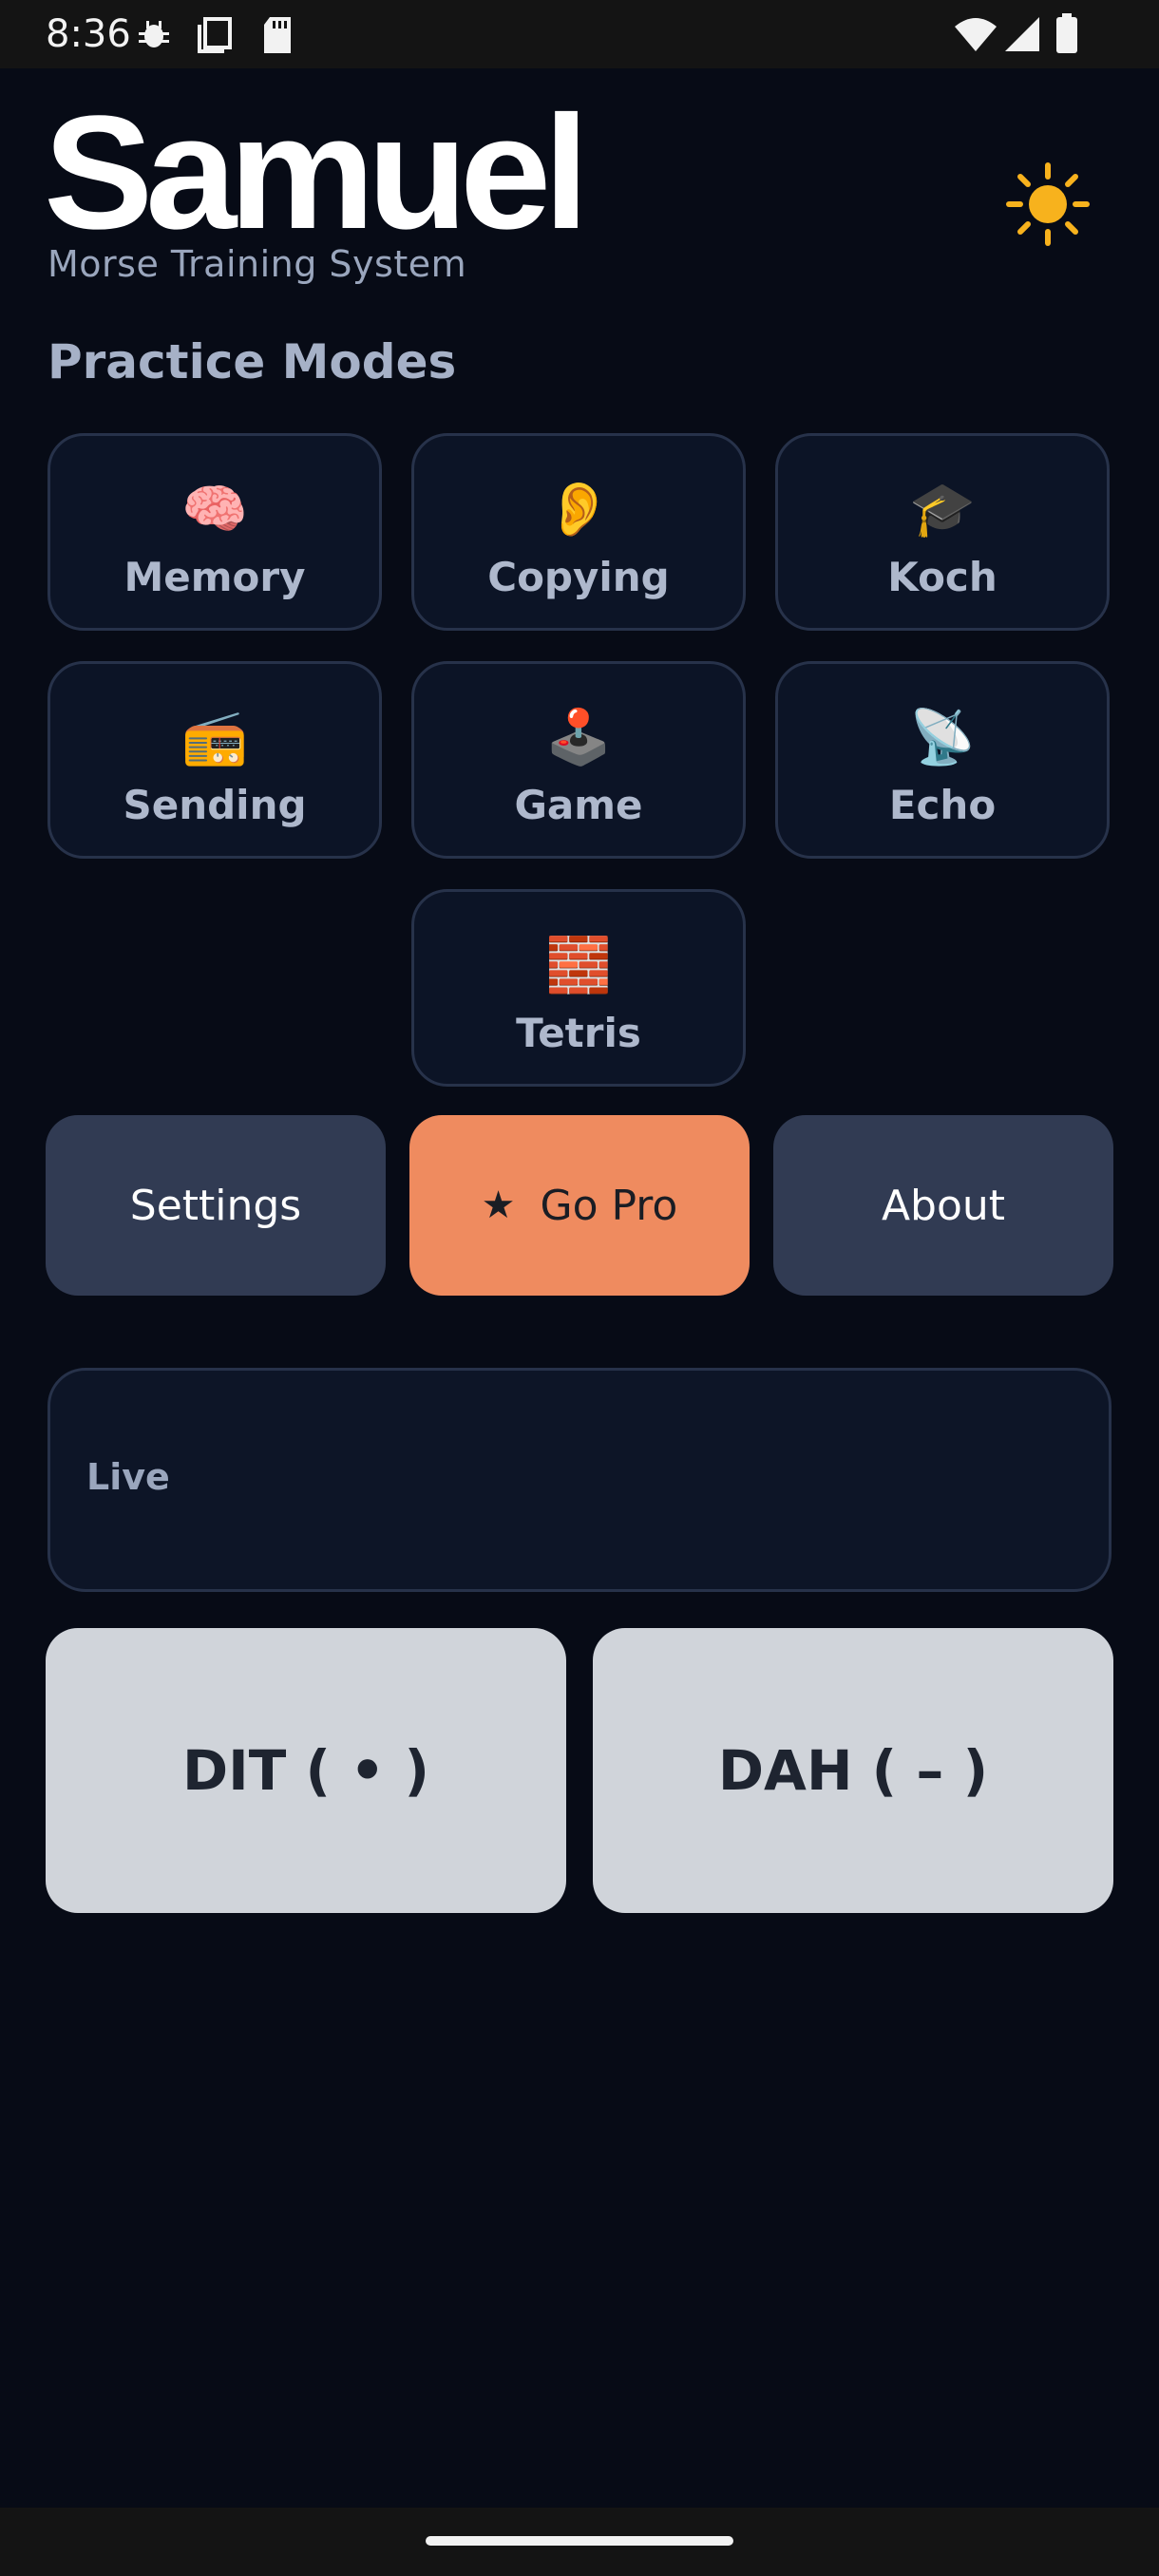 This screenshot has width=1159, height=2576. What do you see at coordinates (277, 35) in the screenshot?
I see `sd-card-icon` at bounding box center [277, 35].